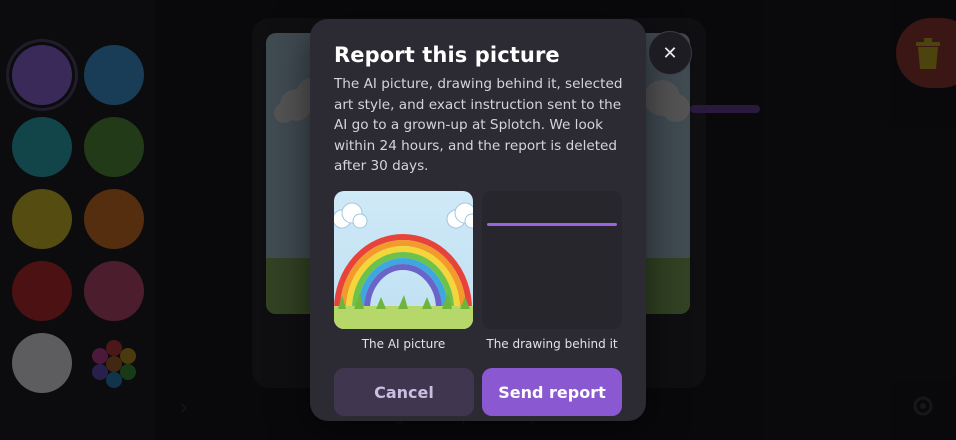 The height and width of the screenshot is (440, 956). I want to click on close-button: ✕, so click(670, 53).